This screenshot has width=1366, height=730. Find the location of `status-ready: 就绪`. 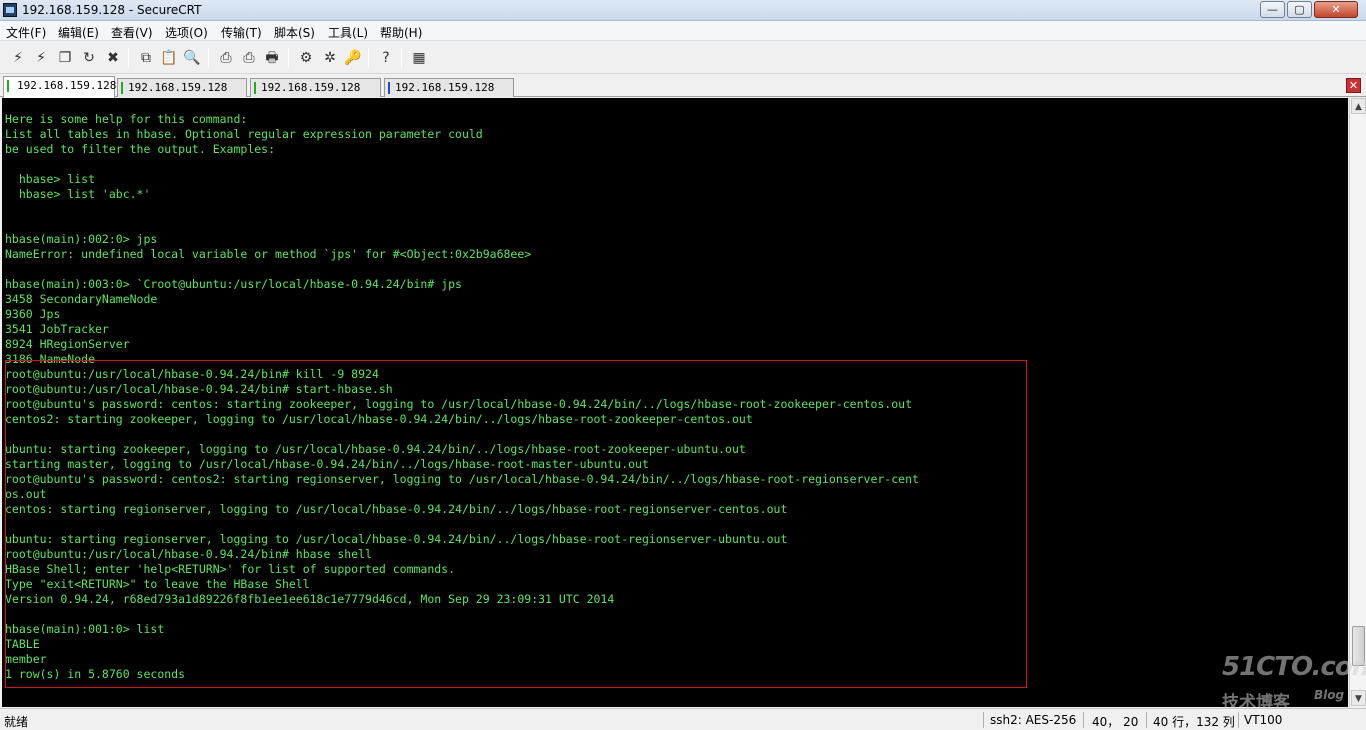

status-ready: 就绪 is located at coordinates (16, 722).